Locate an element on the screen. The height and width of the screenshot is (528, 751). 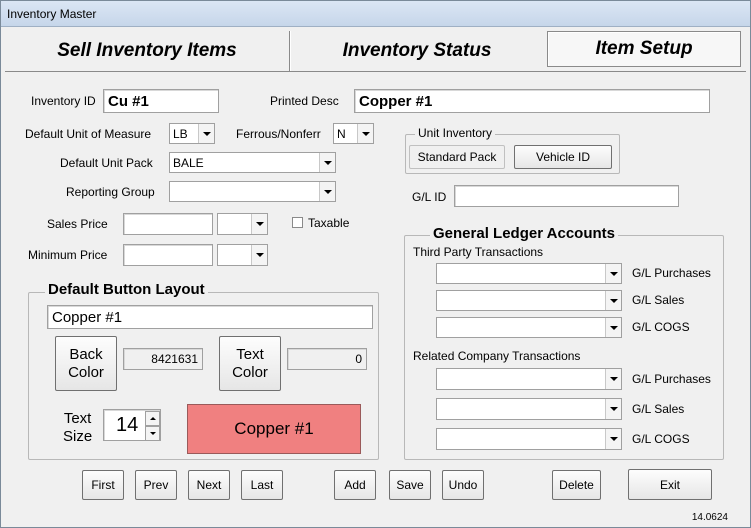
reporting-group-dropdown is located at coordinates (252, 191).